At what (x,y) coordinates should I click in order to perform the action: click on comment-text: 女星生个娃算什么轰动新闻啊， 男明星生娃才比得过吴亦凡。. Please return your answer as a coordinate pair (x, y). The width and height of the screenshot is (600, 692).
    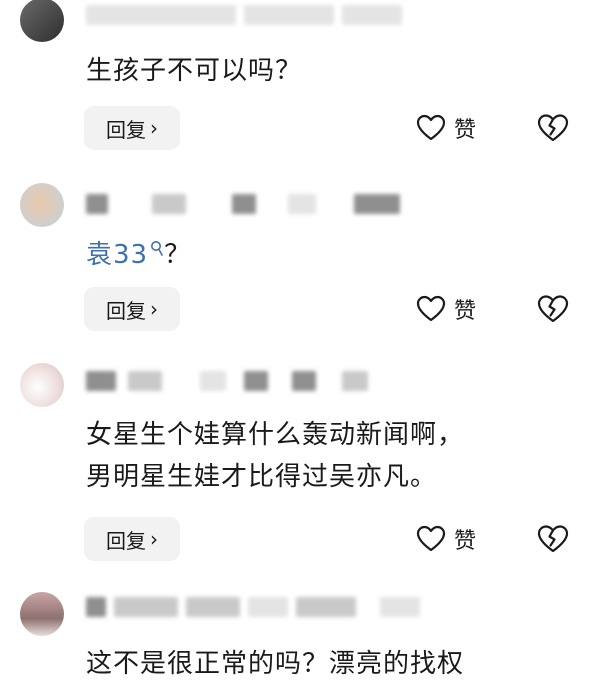
    Looking at the image, I should click on (275, 456).